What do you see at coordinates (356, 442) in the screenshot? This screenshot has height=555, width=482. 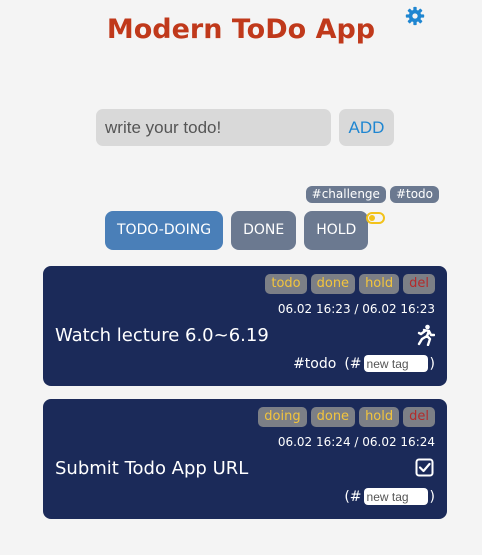 I see `card-timestamp: 06.02 16:24 / 06.02 16:24` at bounding box center [356, 442].